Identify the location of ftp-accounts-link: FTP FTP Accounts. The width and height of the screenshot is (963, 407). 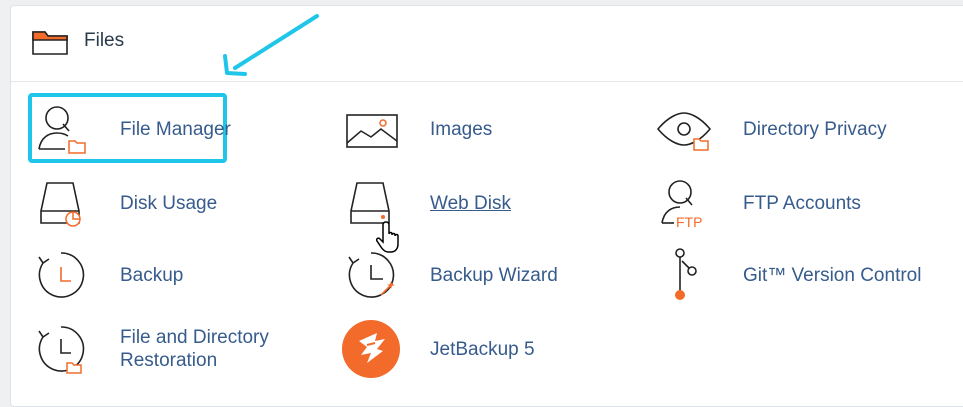
(757, 203).